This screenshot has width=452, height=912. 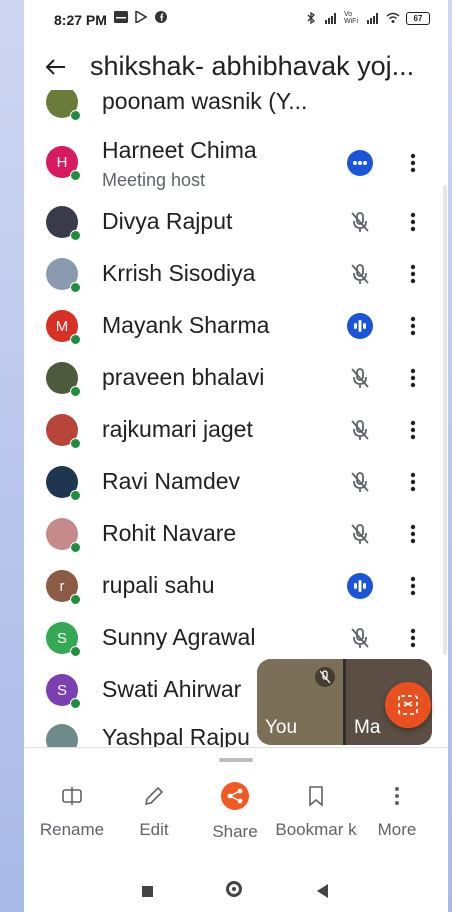 I want to click on participant-row: r rupali sahu, so click(x=236, y=586).